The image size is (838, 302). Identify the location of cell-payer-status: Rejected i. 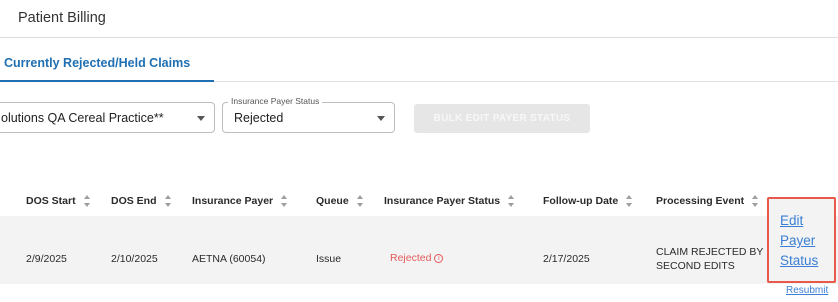
(417, 258).